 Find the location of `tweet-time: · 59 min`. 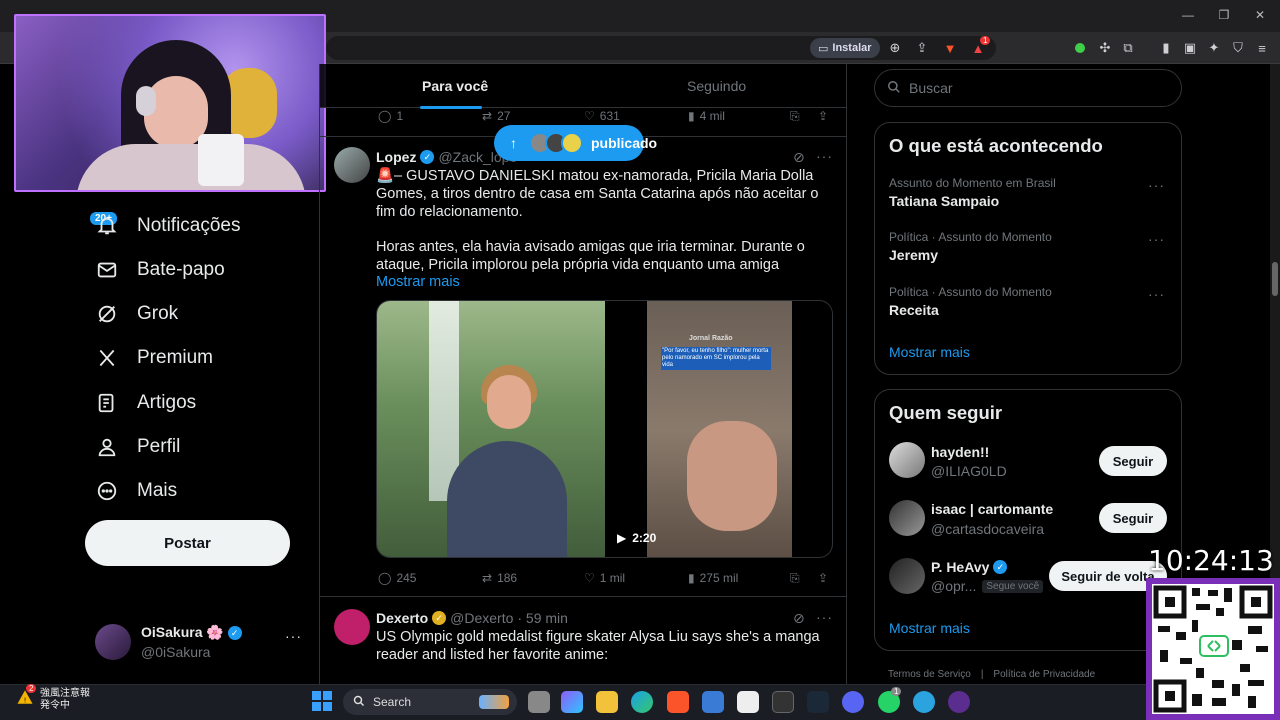

tweet-time: · 59 min is located at coordinates (542, 618).